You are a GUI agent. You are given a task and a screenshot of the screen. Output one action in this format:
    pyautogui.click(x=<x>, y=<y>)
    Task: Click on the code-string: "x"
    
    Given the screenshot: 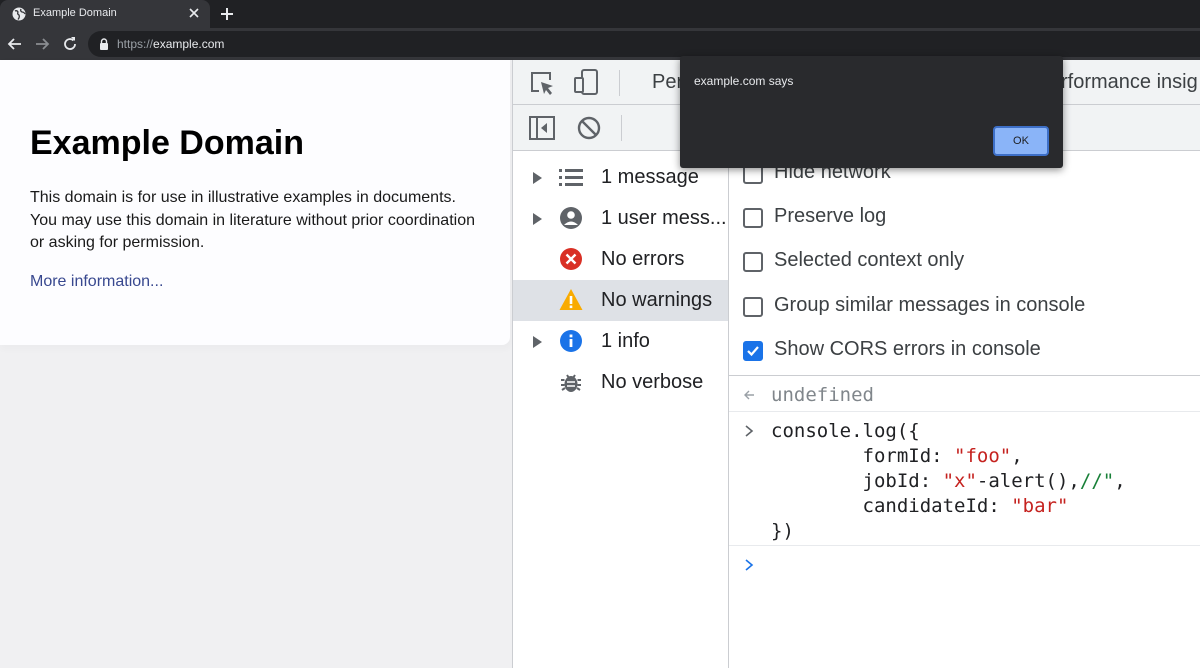 What is the action you would take?
    pyautogui.click(x=959, y=481)
    